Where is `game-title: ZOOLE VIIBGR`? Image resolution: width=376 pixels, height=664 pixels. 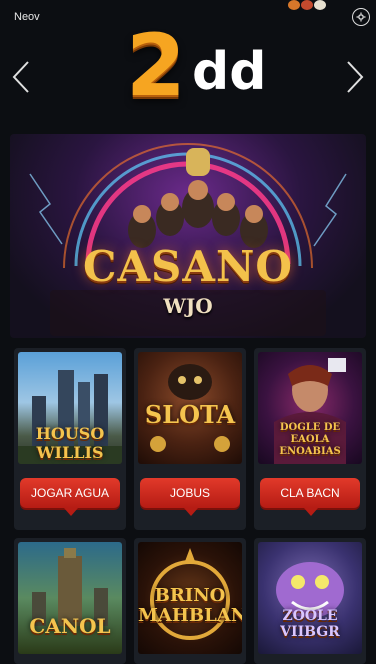
game-title: ZOOLE VIIBGR is located at coordinates (310, 624).